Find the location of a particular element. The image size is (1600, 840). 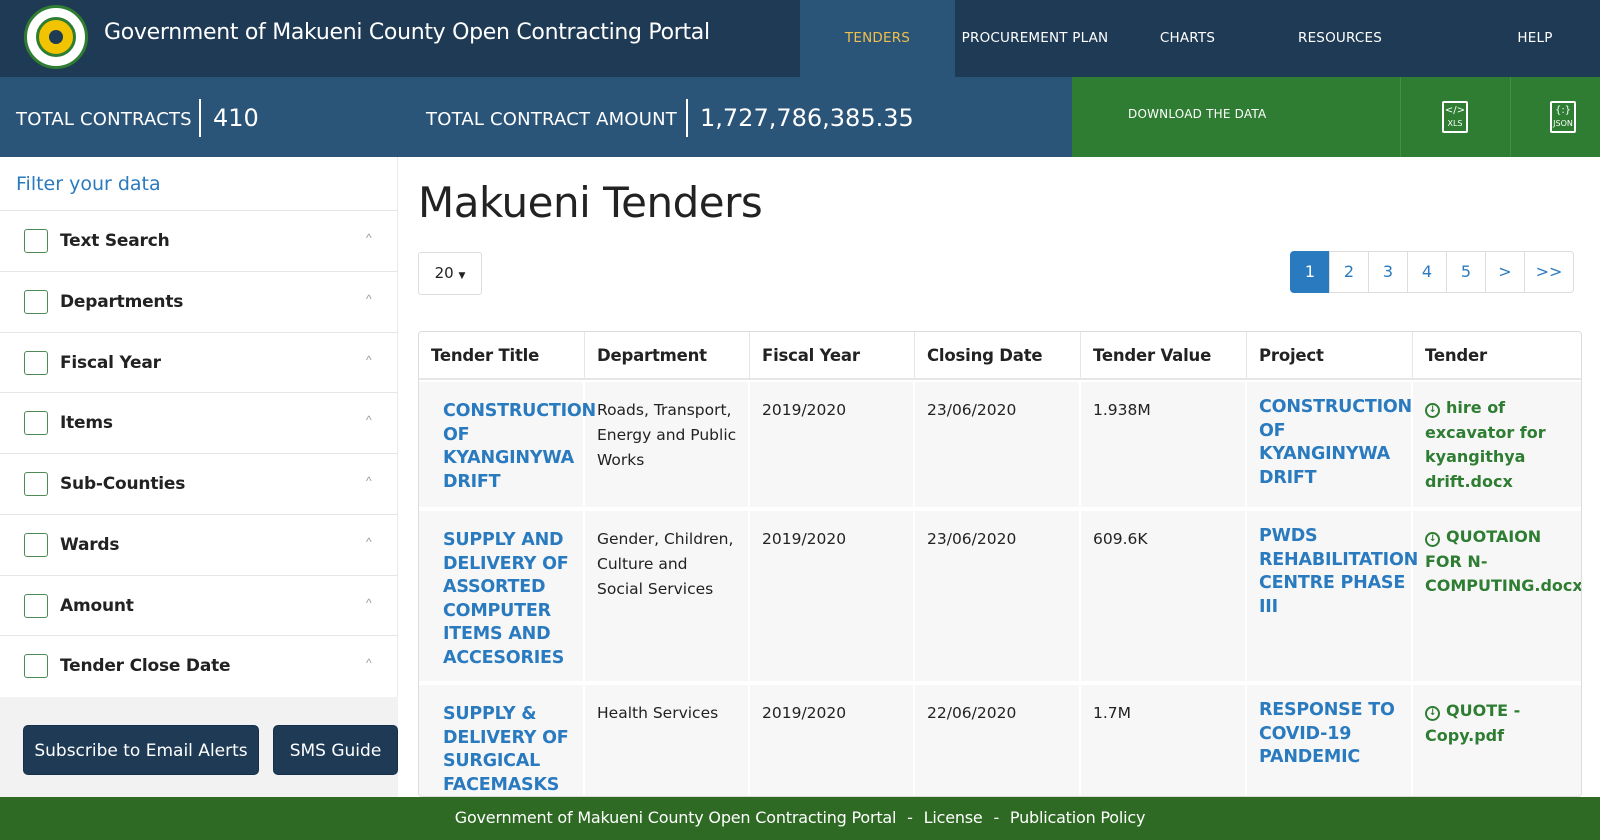

seal-inner is located at coordinates (56, 37).